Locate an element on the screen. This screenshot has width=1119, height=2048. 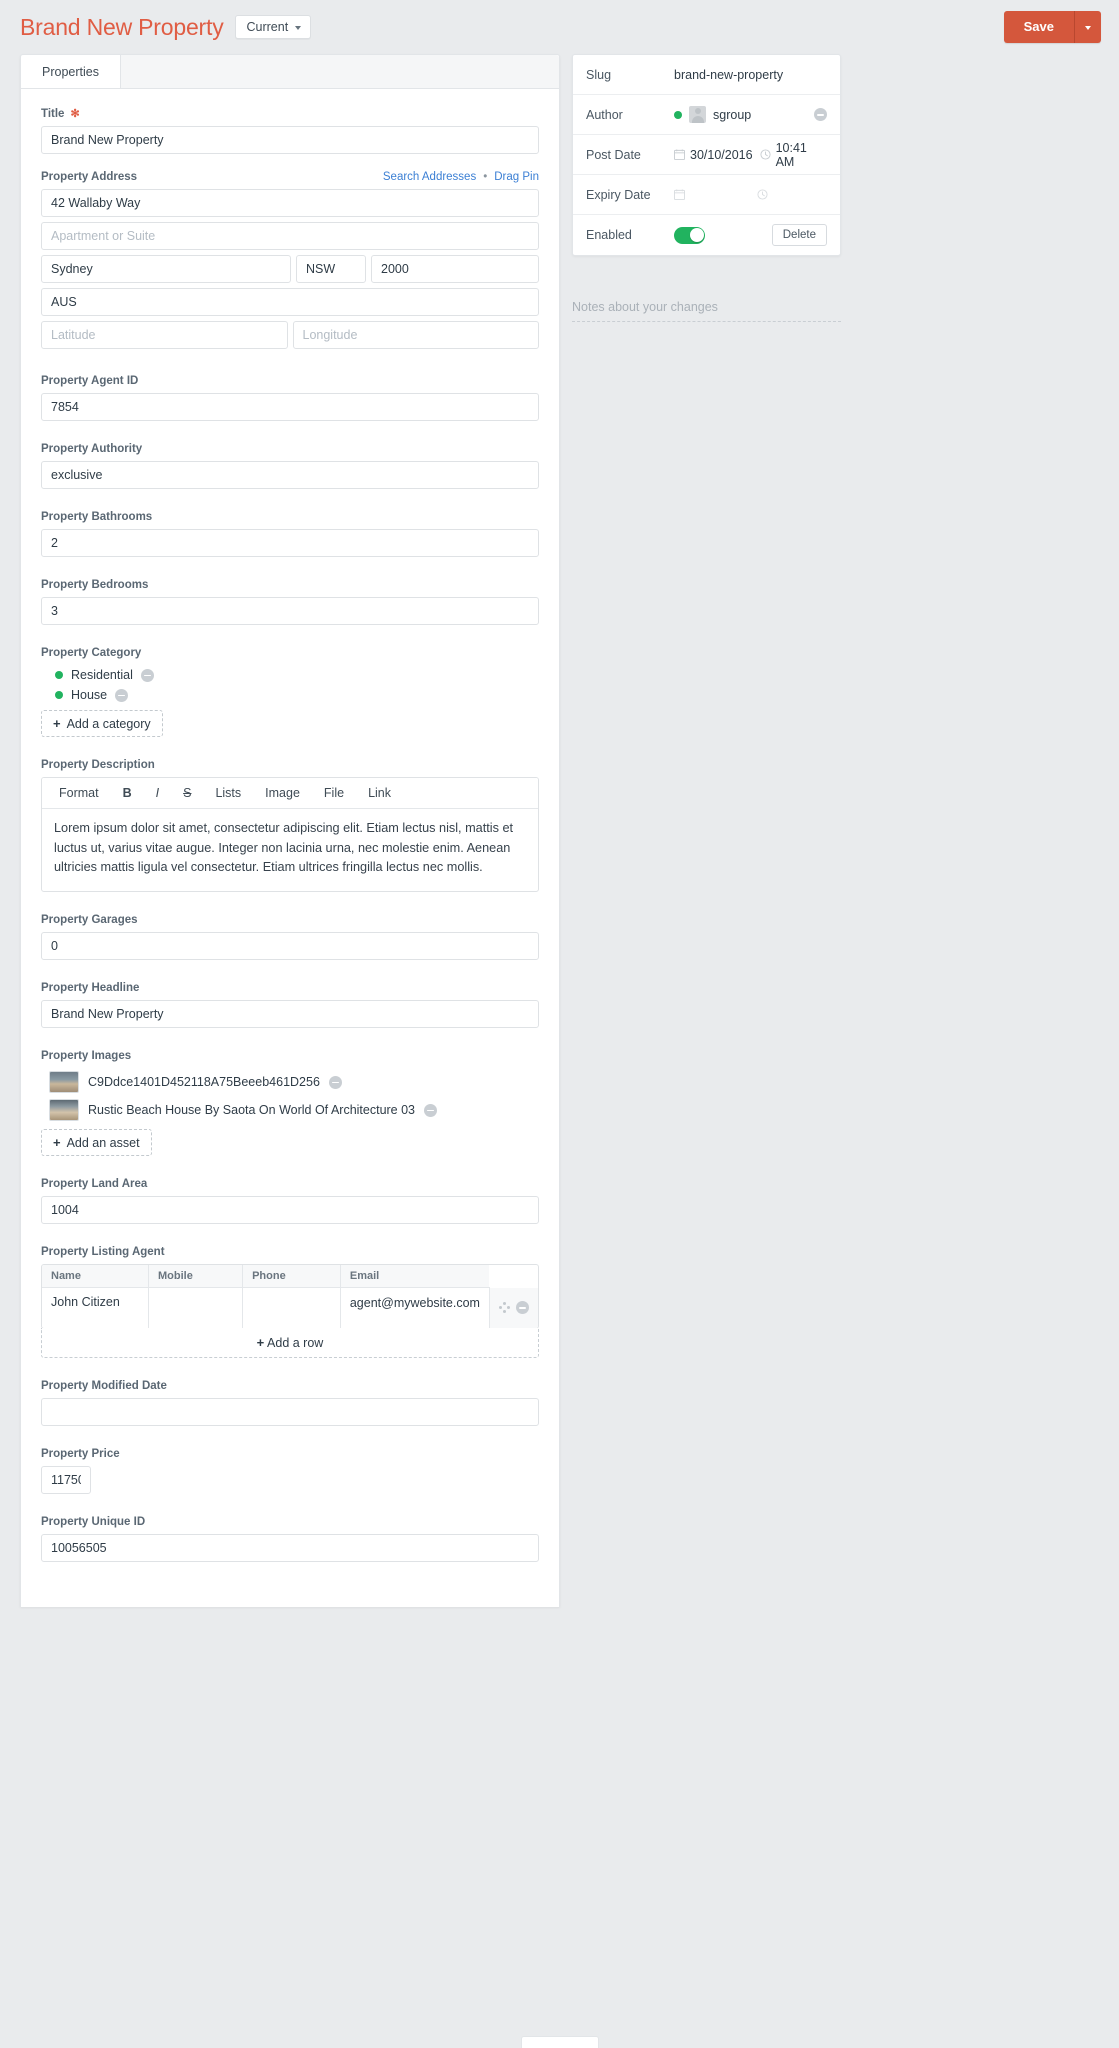
asset-item: C9Ddce1401D452118A75Beeeb461D256 is located at coordinates (290, 1082).